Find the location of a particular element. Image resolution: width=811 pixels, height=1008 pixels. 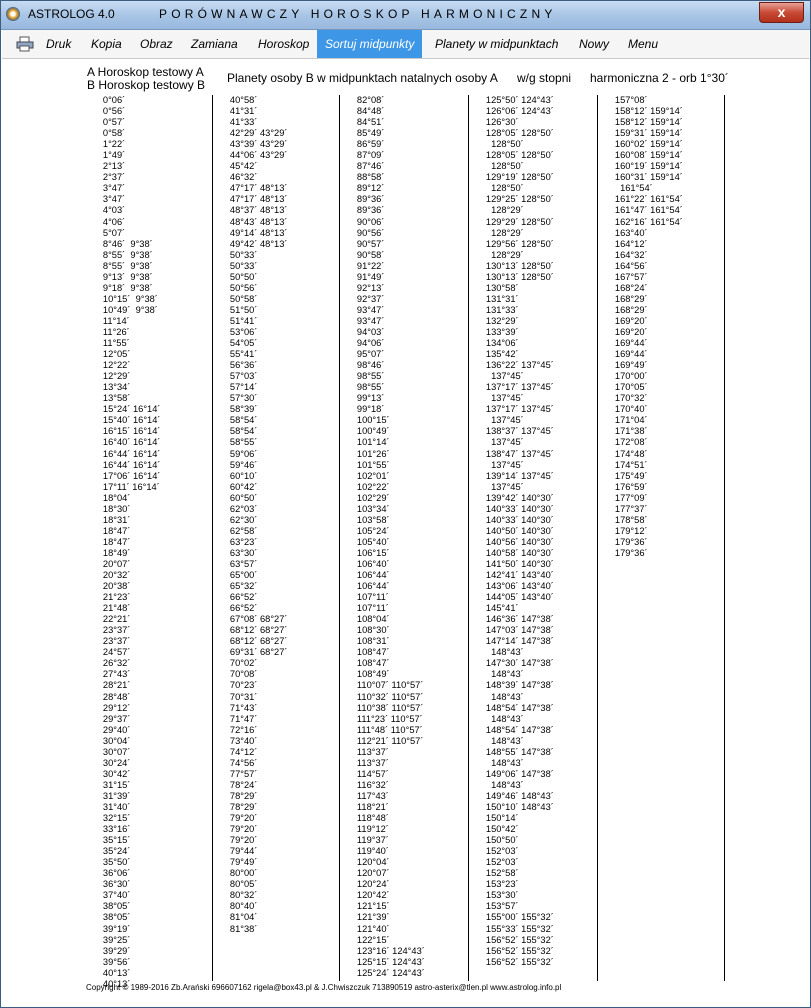

menu-item-sortuj-midpunkty: Sortuj midpunkty is located at coordinates (370, 44).